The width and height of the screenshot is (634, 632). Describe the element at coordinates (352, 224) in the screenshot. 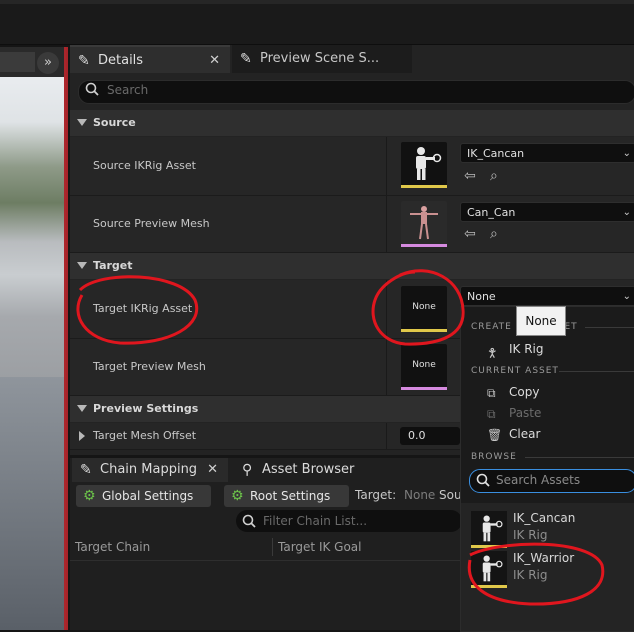

I see `row-source-mesh: Source Preview Mesh Can_Can ⌄ ⇦ ⌕` at that location.